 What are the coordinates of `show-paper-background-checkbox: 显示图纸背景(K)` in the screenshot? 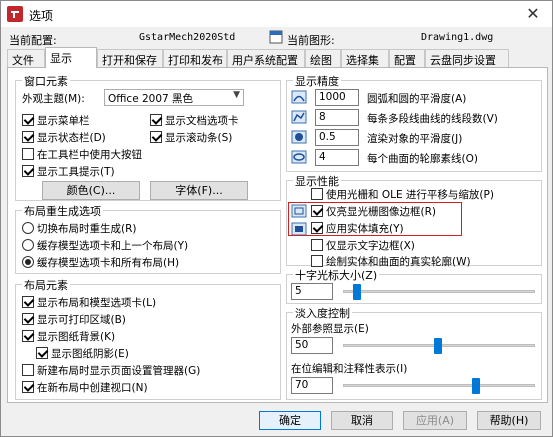 It's located at (68, 336).